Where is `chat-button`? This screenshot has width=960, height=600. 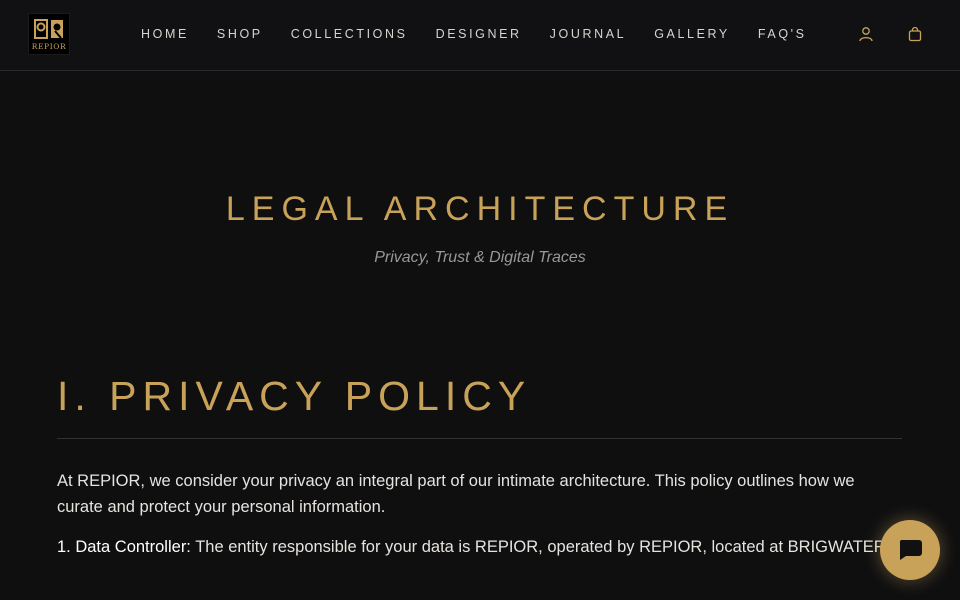
chat-button is located at coordinates (910, 550).